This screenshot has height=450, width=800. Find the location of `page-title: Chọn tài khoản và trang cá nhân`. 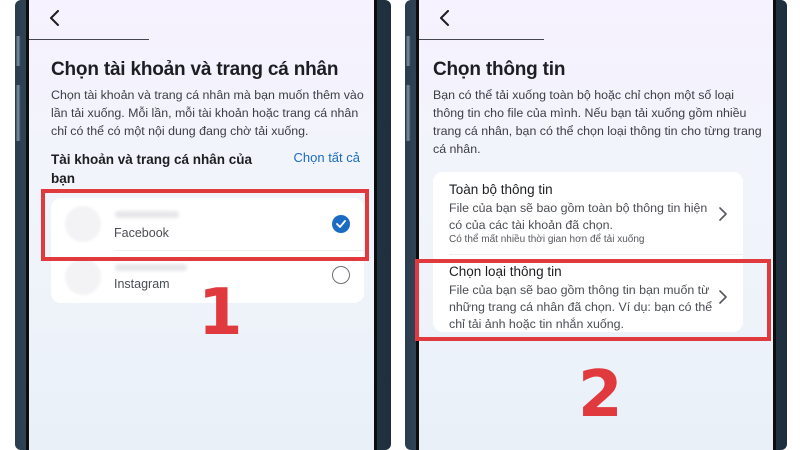

page-title: Chọn tài khoản và trang cá nhân is located at coordinates (195, 69).